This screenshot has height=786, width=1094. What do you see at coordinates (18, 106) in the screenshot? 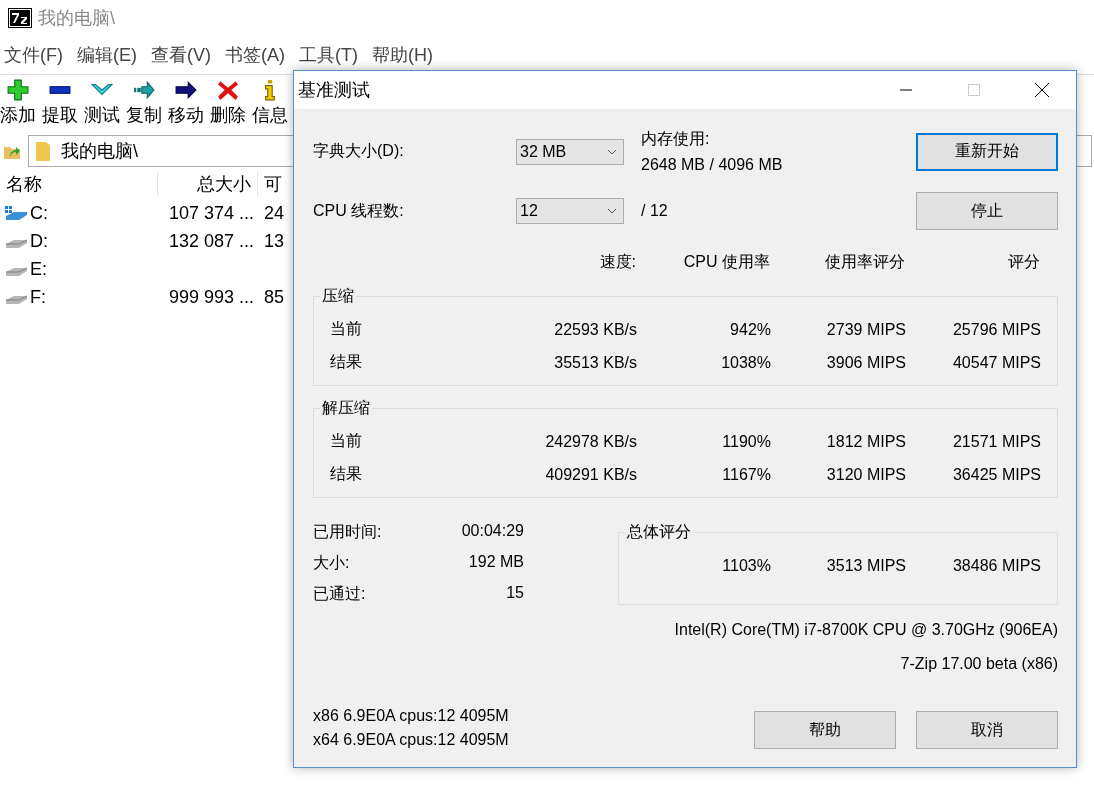
I see `toolbar-button: 添加` at bounding box center [18, 106].